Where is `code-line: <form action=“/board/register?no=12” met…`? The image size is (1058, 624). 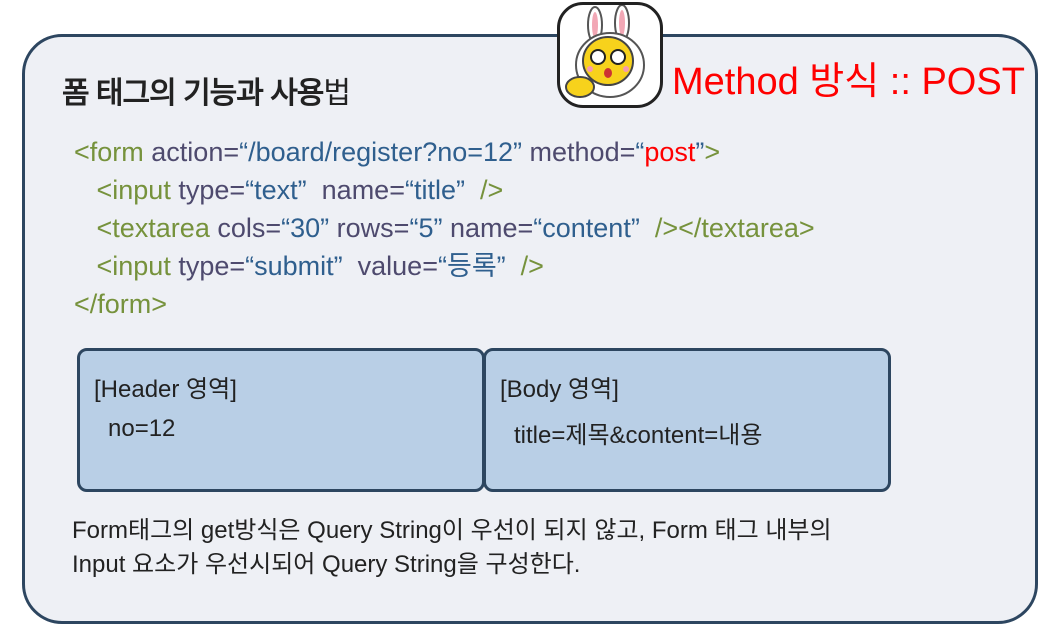 code-line: <form action=“/board/register?no=12” met… is located at coordinates (444, 152).